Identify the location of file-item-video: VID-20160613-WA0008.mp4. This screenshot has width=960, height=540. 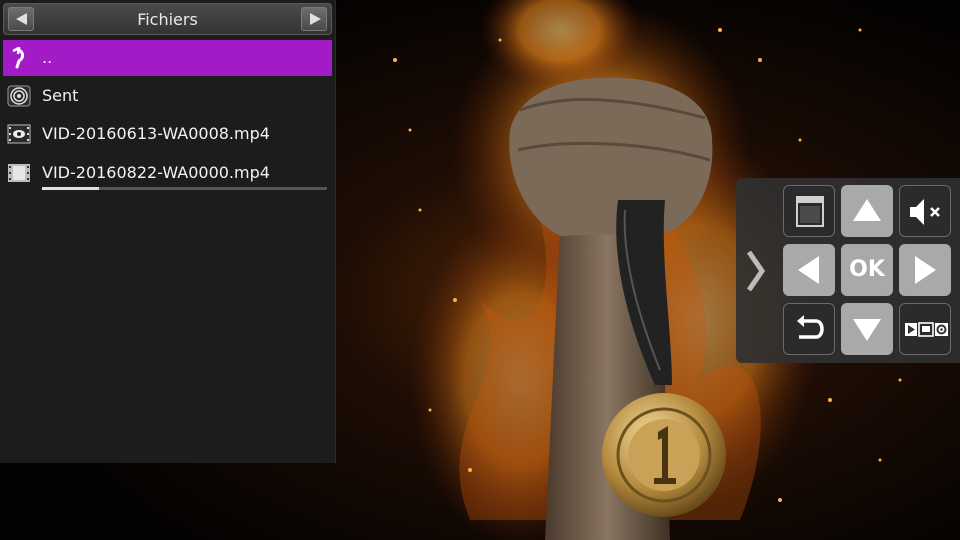
(167, 134).